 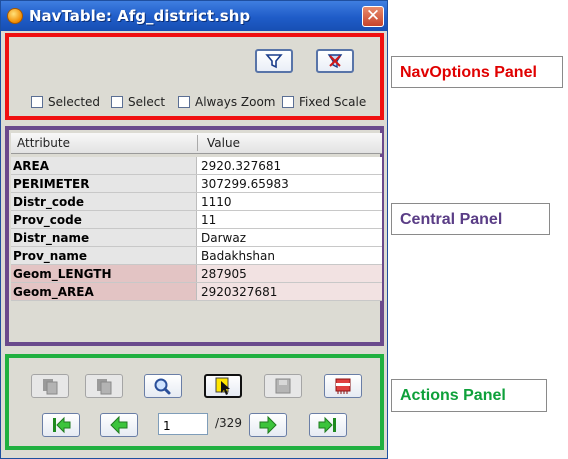 I want to click on always-zoom-checkbox: Always Zoom, so click(x=226, y=102).